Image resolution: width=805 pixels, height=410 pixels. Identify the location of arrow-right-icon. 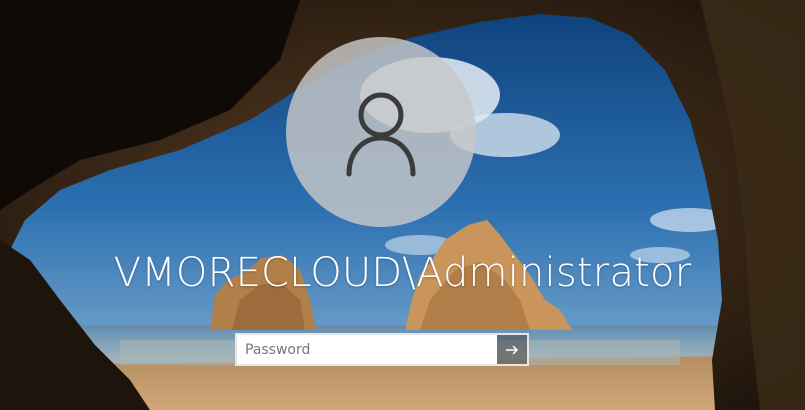
(512, 349).